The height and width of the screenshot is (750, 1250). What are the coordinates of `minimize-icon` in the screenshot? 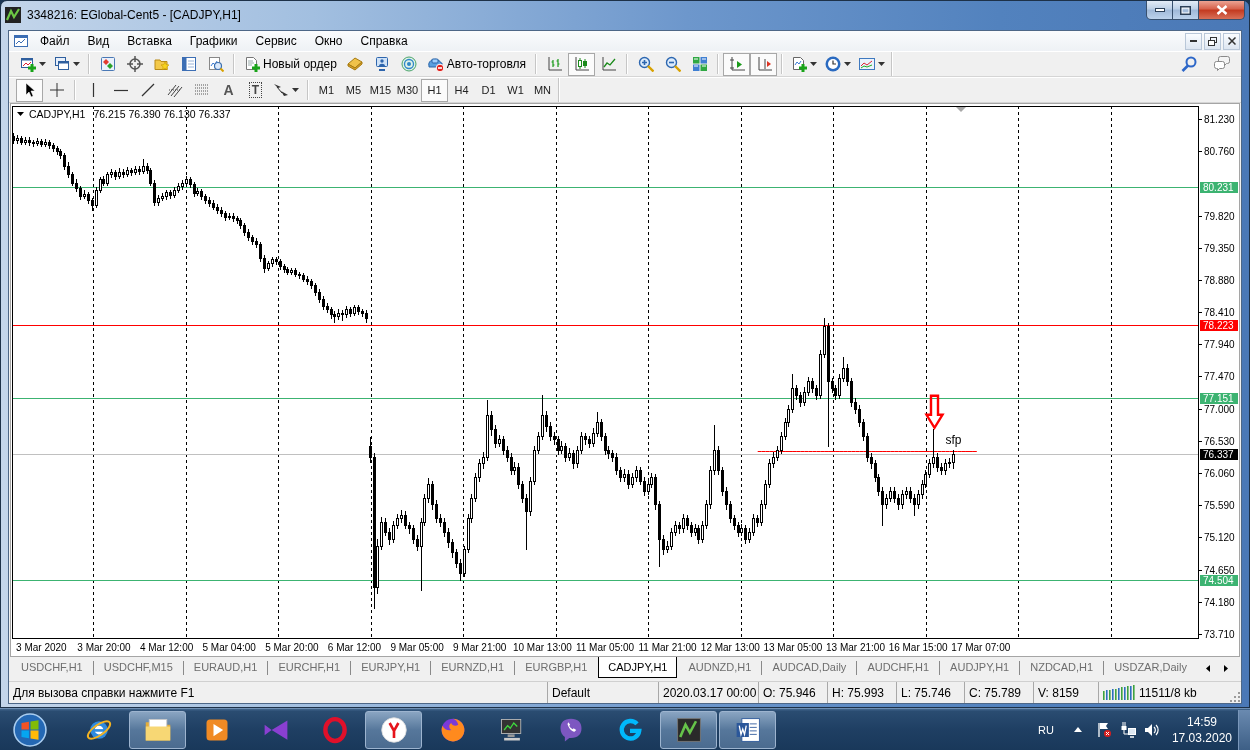 It's located at (1193, 41).